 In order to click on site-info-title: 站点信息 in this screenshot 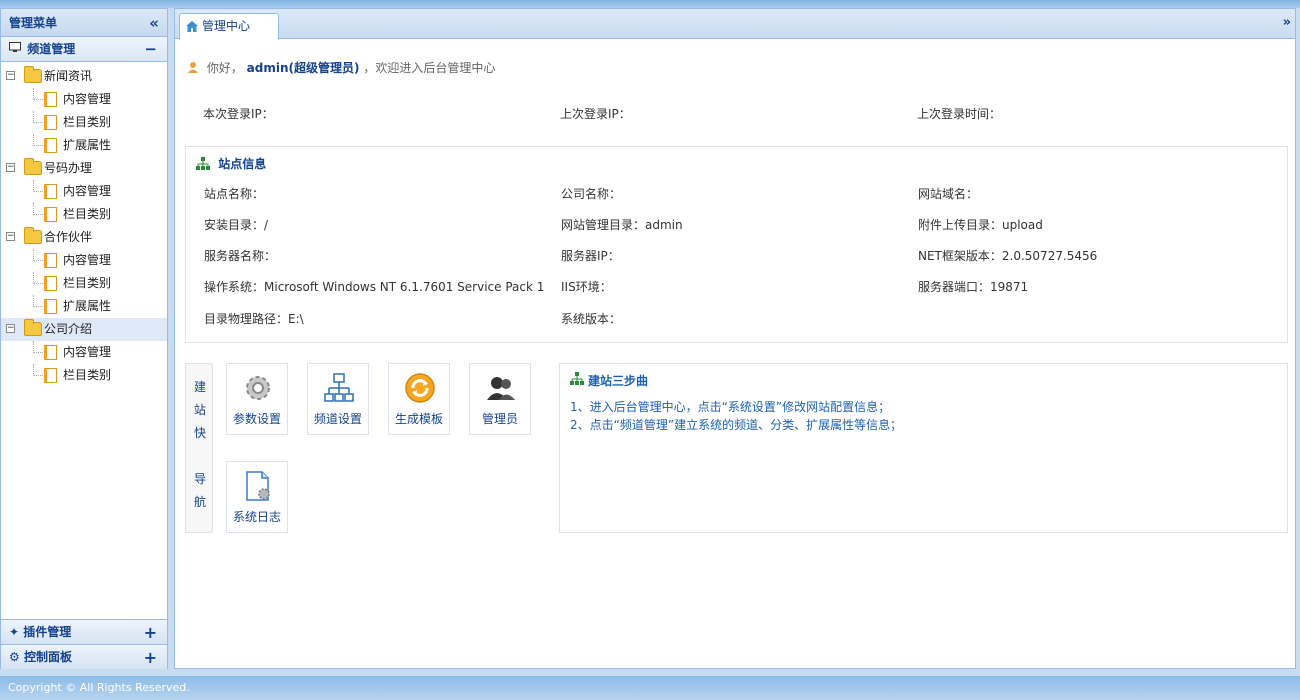, I will do `click(231, 163)`.